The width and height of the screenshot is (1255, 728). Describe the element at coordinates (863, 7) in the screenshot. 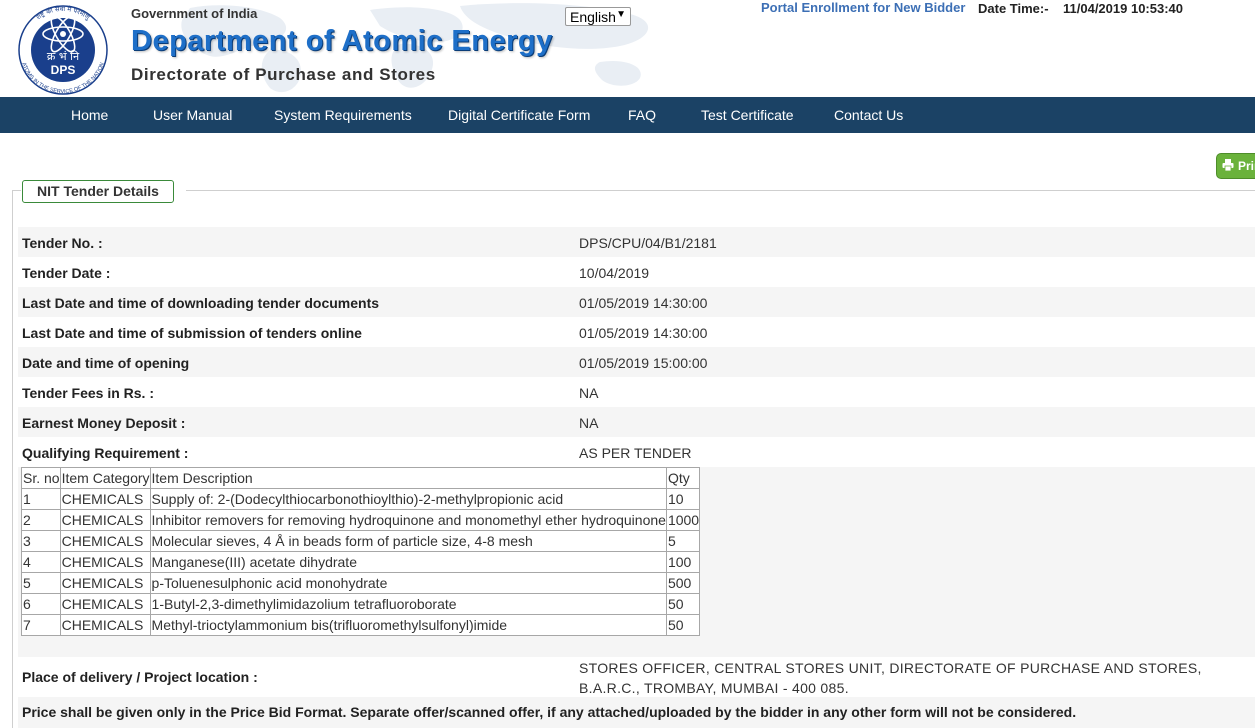

I see `enrollment-link: Portal Enrollment for New Bidder` at that location.